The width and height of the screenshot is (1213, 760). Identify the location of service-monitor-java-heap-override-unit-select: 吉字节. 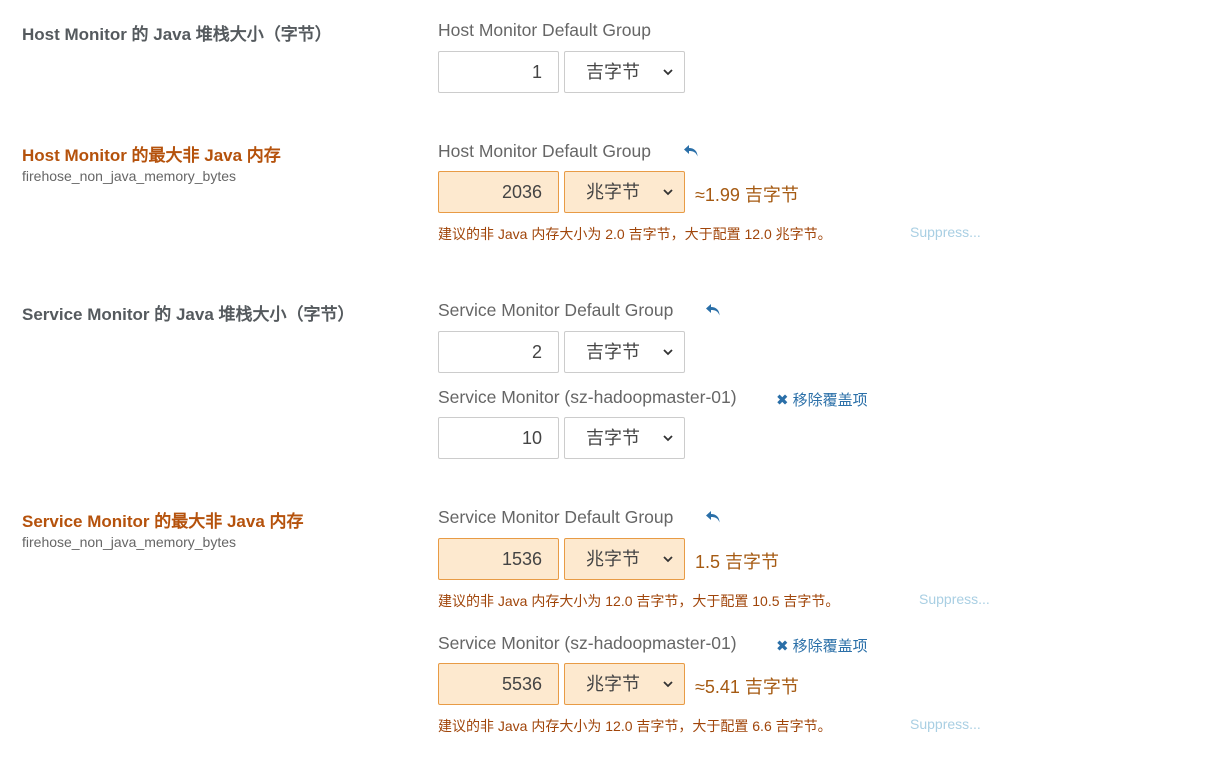
(624, 438).